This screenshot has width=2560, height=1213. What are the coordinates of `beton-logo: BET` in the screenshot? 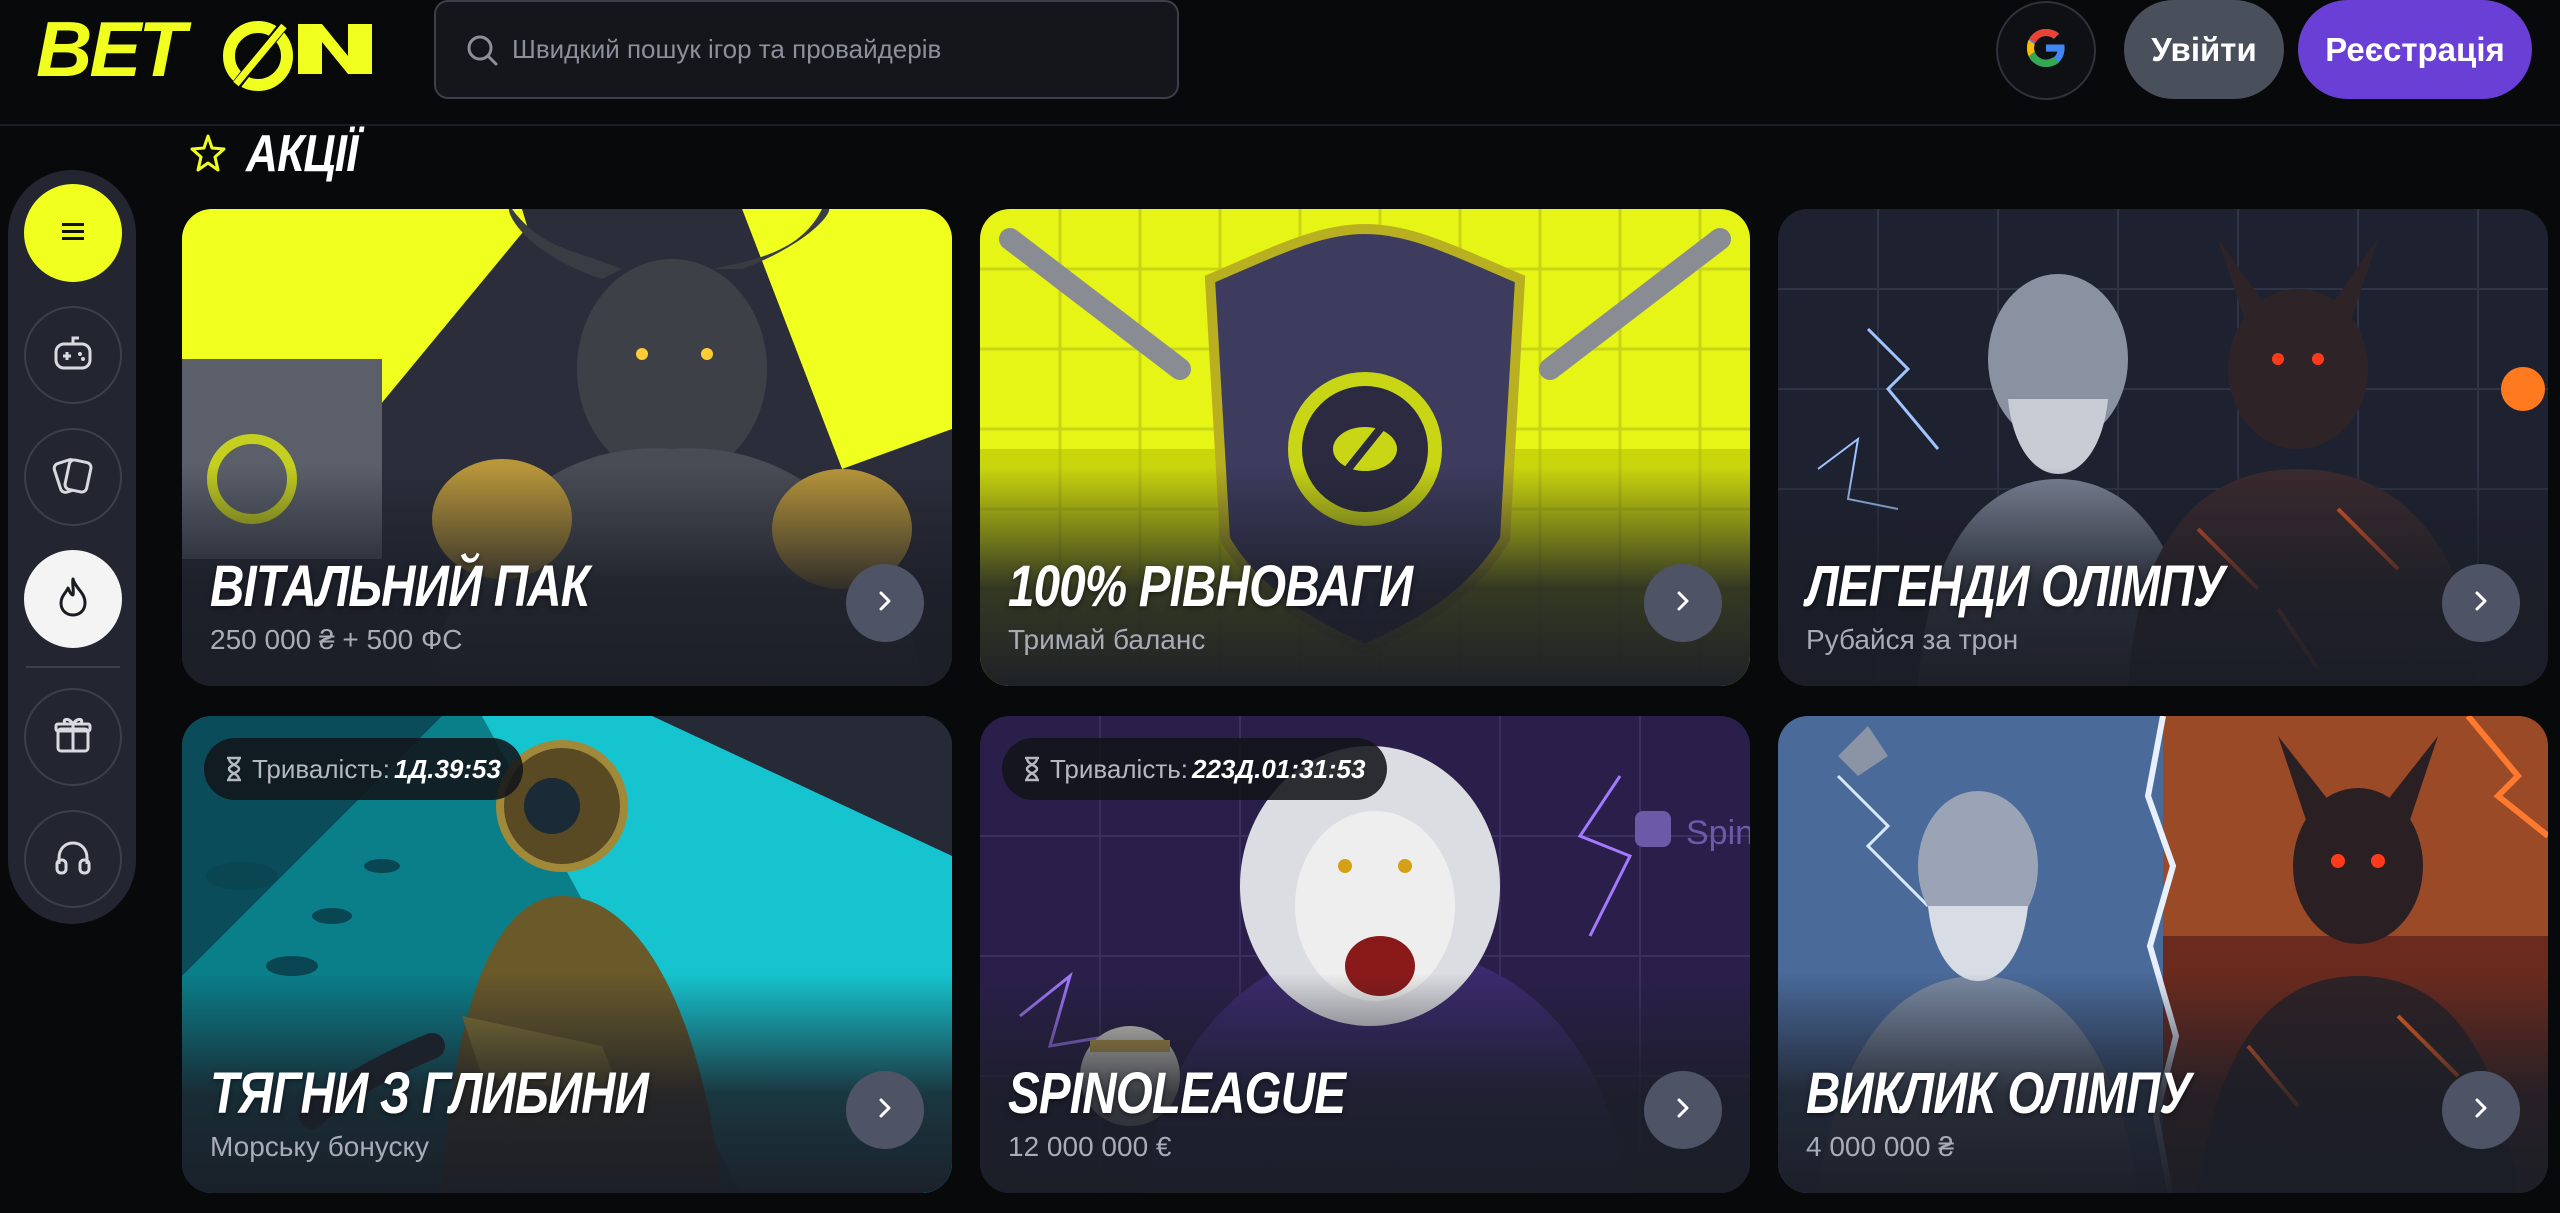 It's located at (206, 54).